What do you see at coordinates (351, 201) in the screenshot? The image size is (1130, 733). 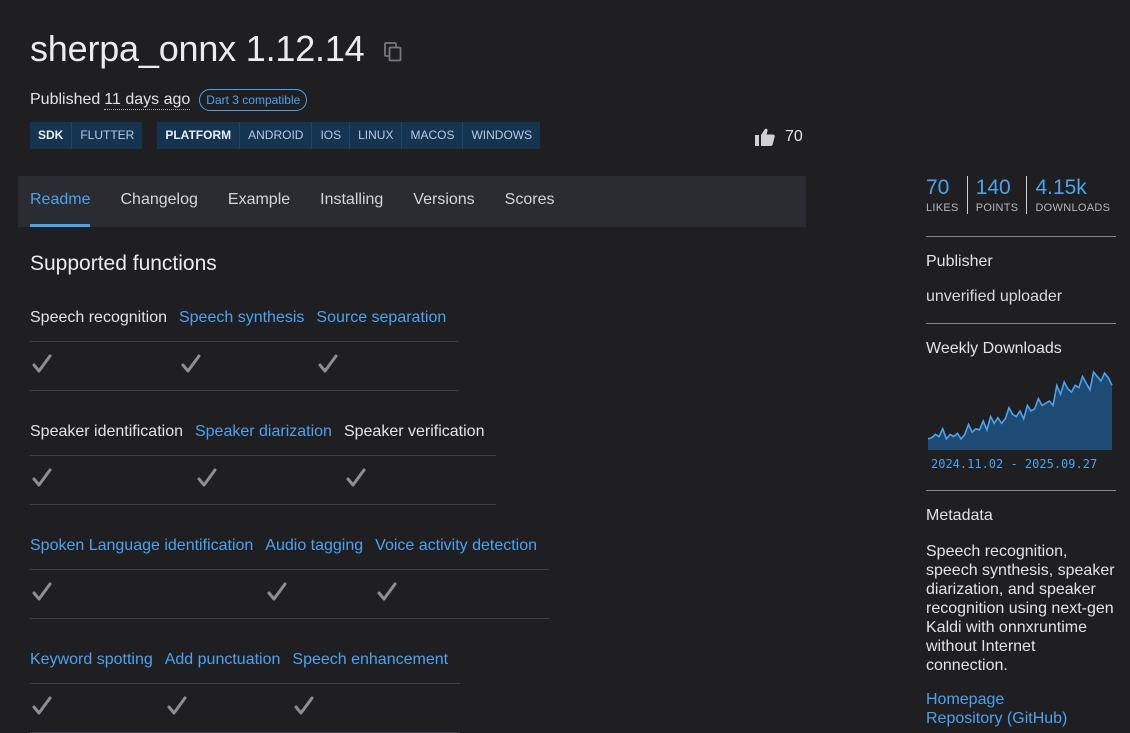 I see `tab-installing: Installing` at bounding box center [351, 201].